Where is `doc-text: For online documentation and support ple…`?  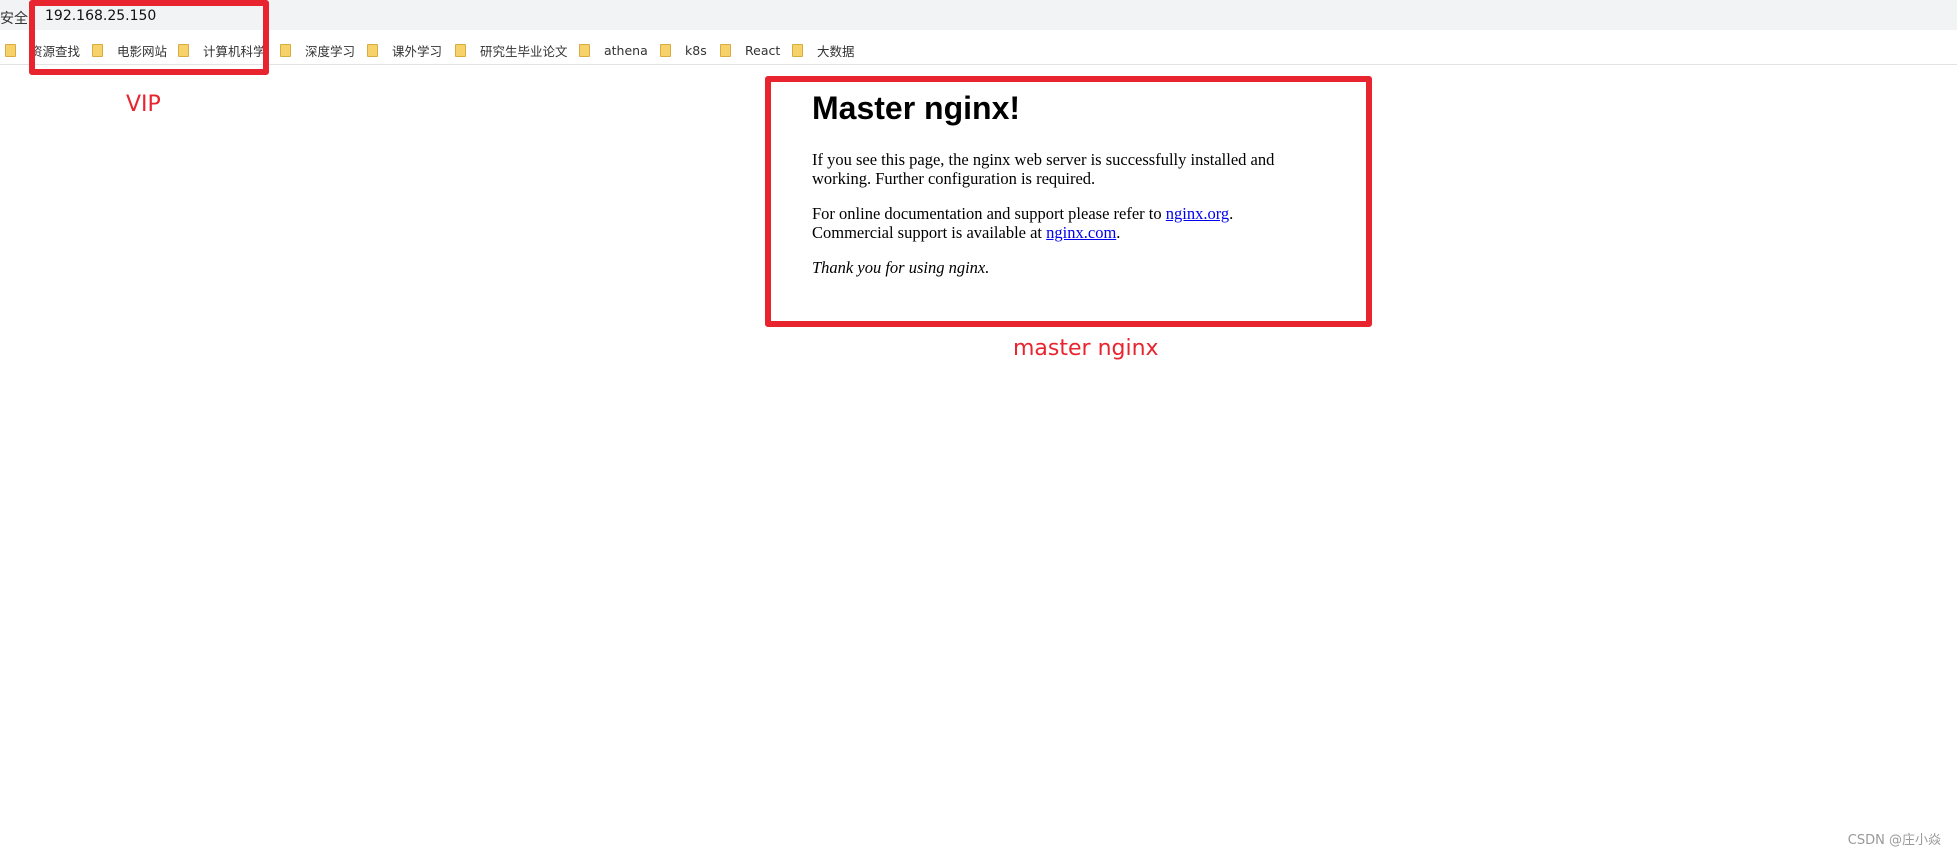 doc-text: For online documentation and support ple… is located at coordinates (989, 213).